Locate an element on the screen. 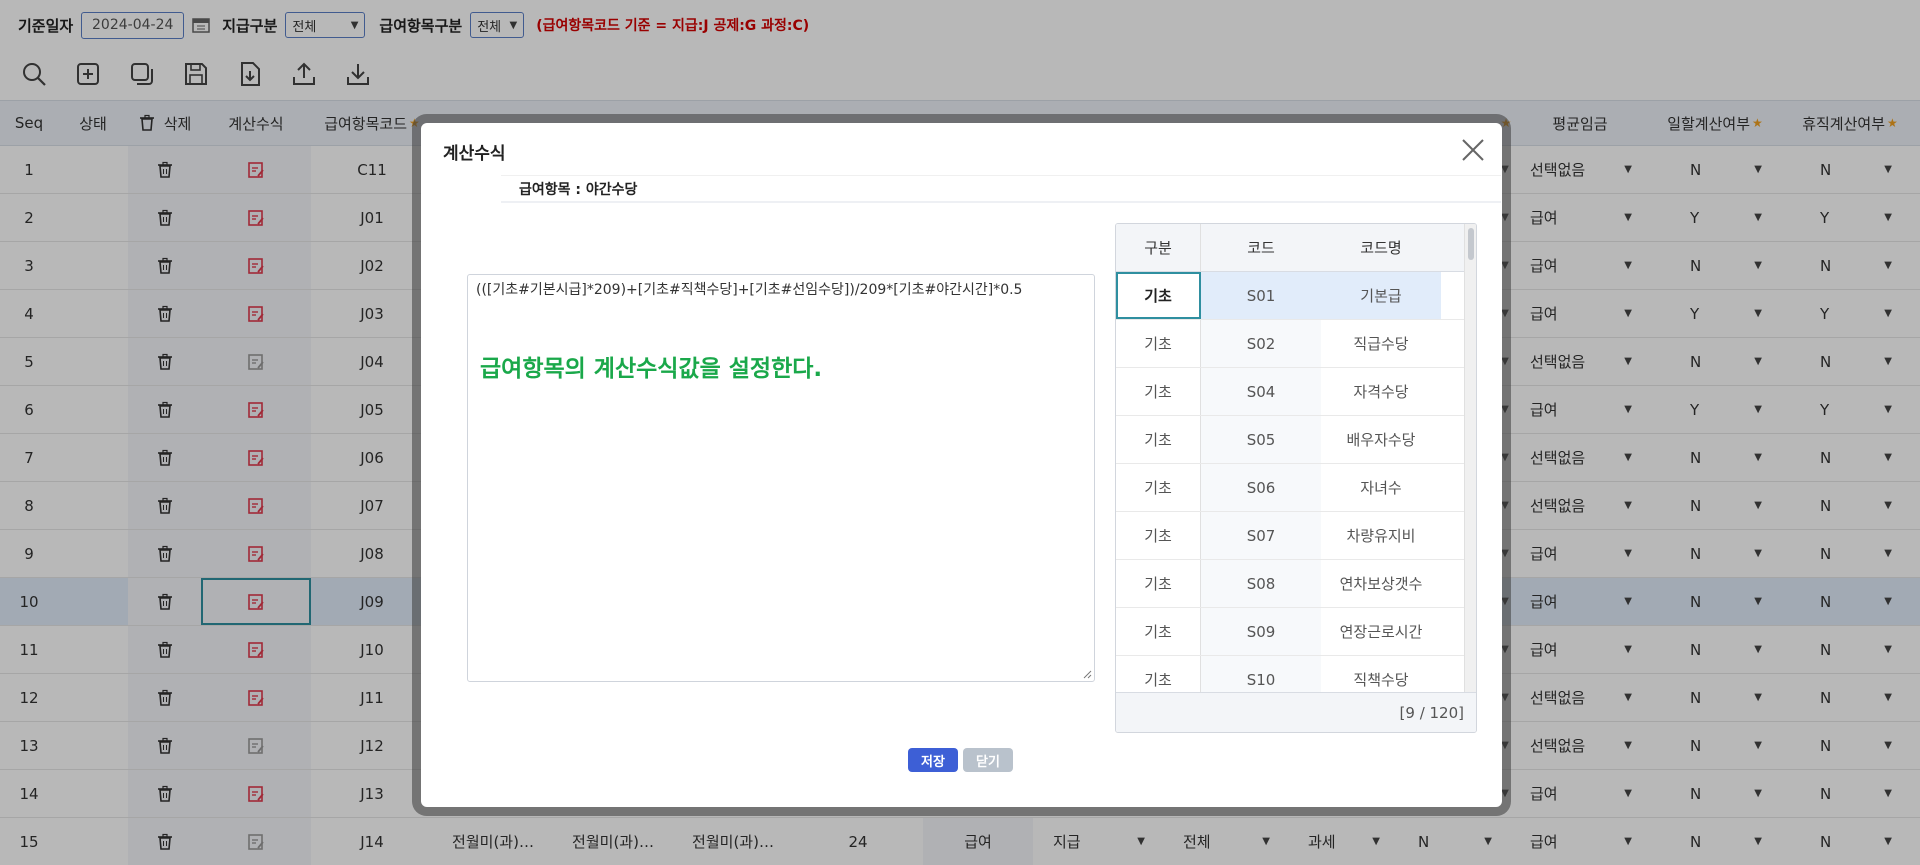 Image resolution: width=1920 pixels, height=865 pixels. variable-row: 기초 S05 배우자수당 is located at coordinates (1296, 440).